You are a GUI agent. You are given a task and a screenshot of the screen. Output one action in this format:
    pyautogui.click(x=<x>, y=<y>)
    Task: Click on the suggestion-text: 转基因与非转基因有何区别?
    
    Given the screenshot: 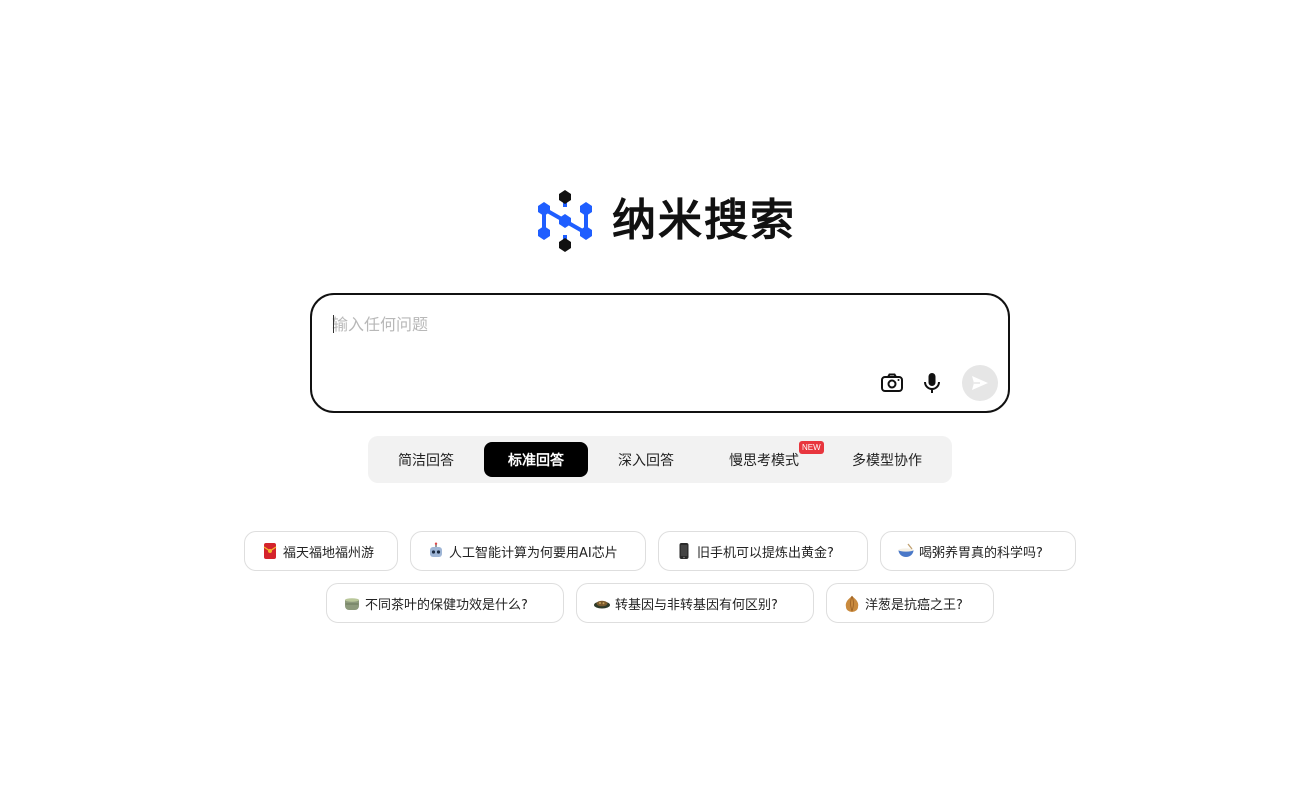 What is the action you would take?
    pyautogui.click(x=696, y=605)
    